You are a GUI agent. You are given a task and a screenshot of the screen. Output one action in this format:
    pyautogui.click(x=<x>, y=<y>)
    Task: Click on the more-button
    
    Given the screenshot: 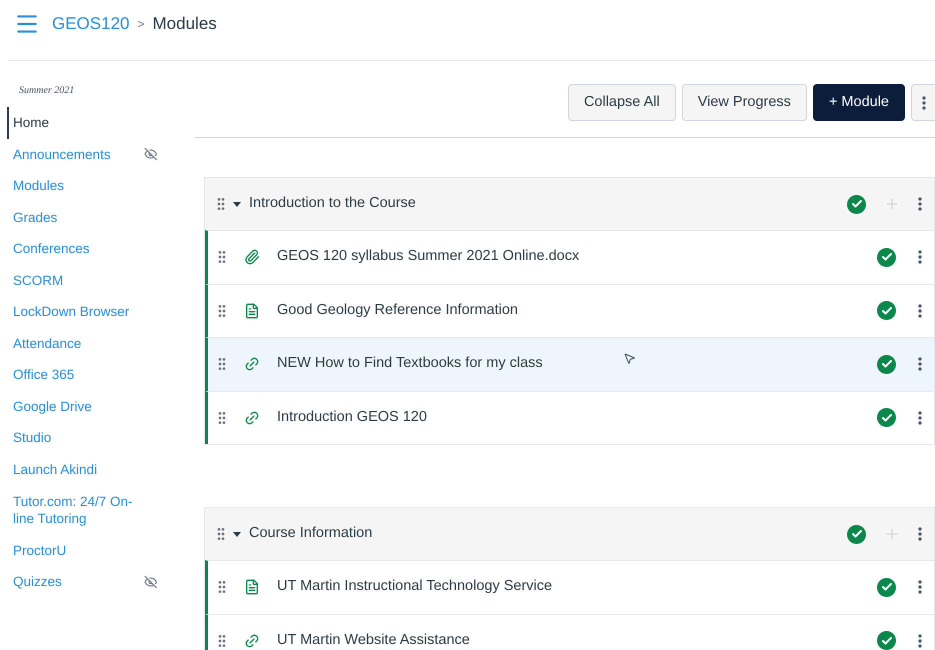 What is the action you would take?
    pyautogui.click(x=923, y=102)
    